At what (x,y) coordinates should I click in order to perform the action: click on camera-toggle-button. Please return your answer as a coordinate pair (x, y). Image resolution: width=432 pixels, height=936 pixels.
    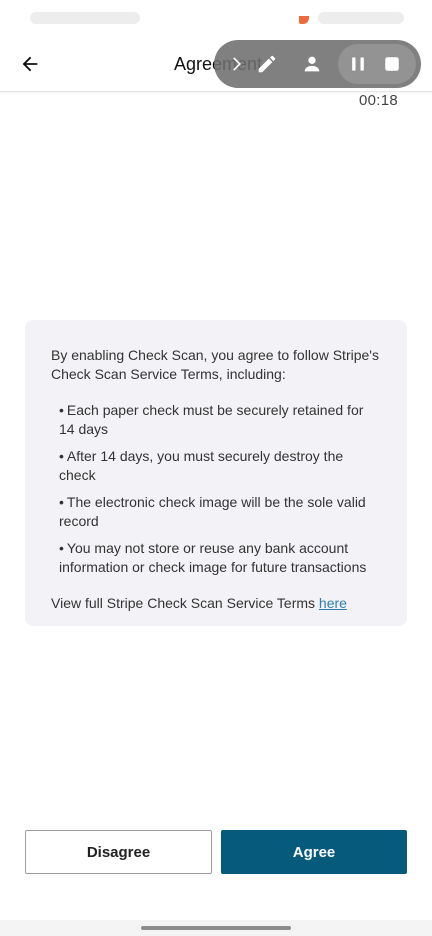
    Looking at the image, I should click on (312, 64).